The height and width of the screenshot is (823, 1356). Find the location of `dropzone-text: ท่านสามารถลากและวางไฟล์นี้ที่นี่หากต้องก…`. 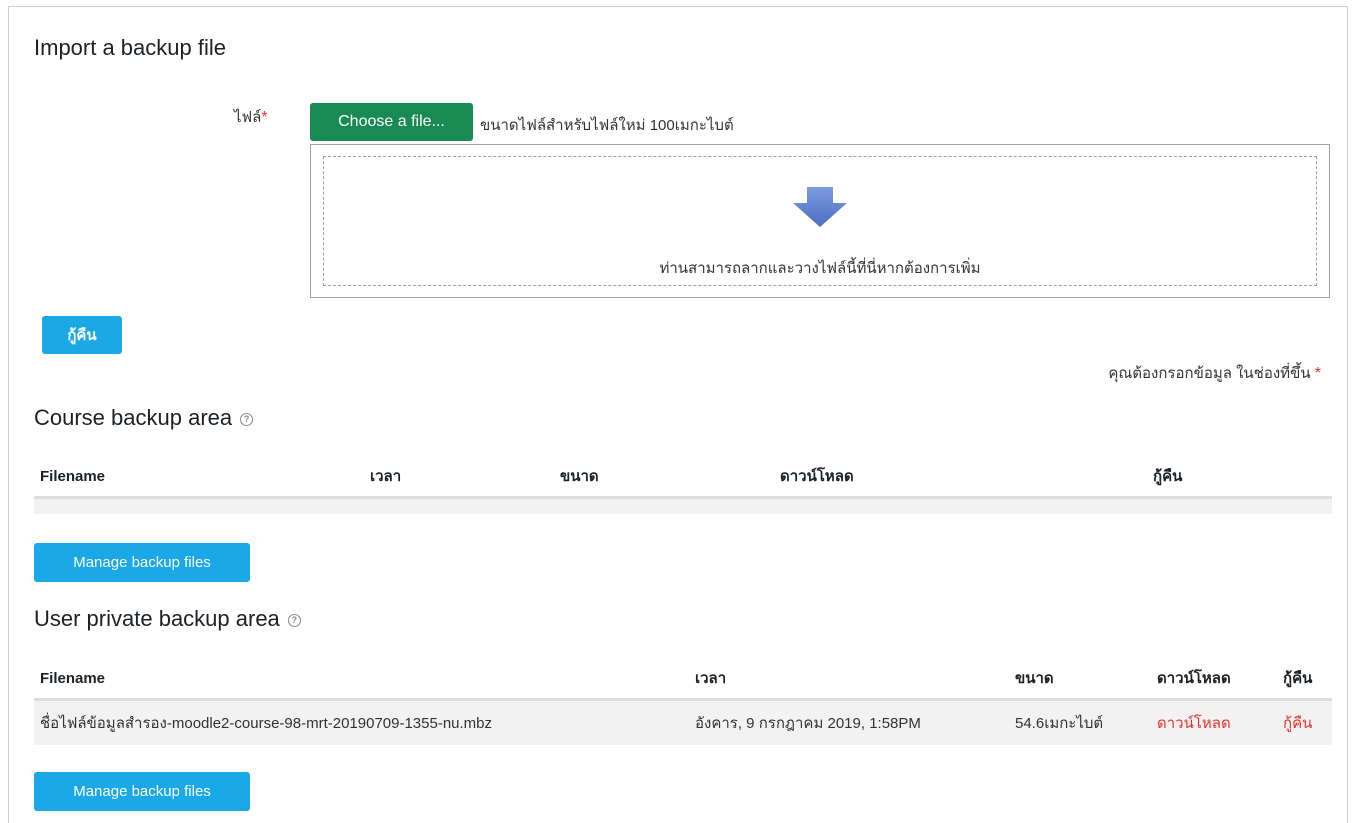

dropzone-text: ท่านสามารถลากและวางไฟล์นี้ที่นี่หากต้องก… is located at coordinates (820, 268).